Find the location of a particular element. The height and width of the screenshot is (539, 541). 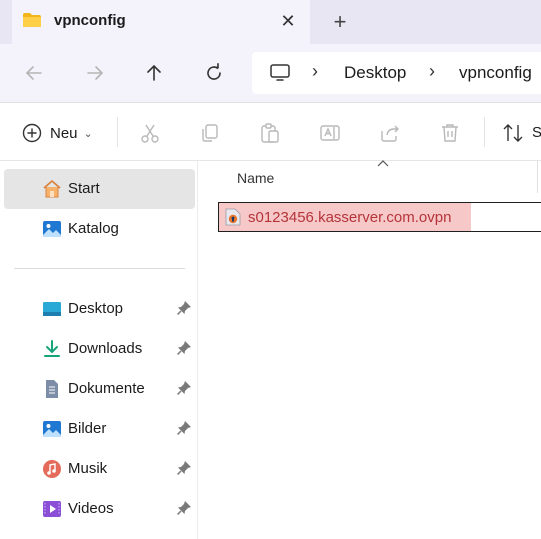

sidebar-item-desktop: Desktop is located at coordinates (99, 309).